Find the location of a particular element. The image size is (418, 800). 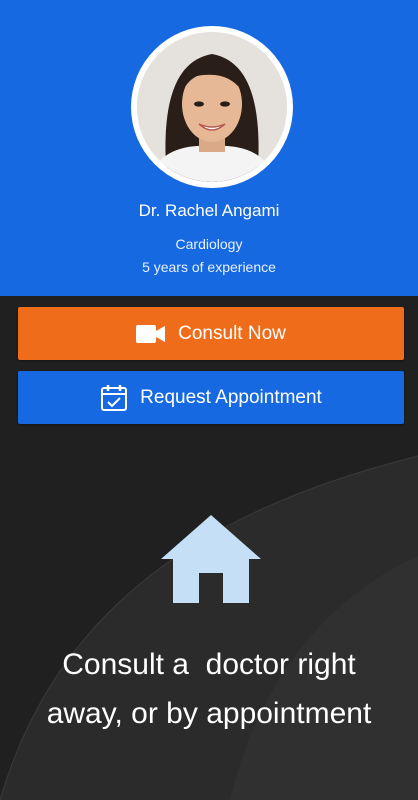

doctor-experience: 5 years of experience is located at coordinates (209, 267).